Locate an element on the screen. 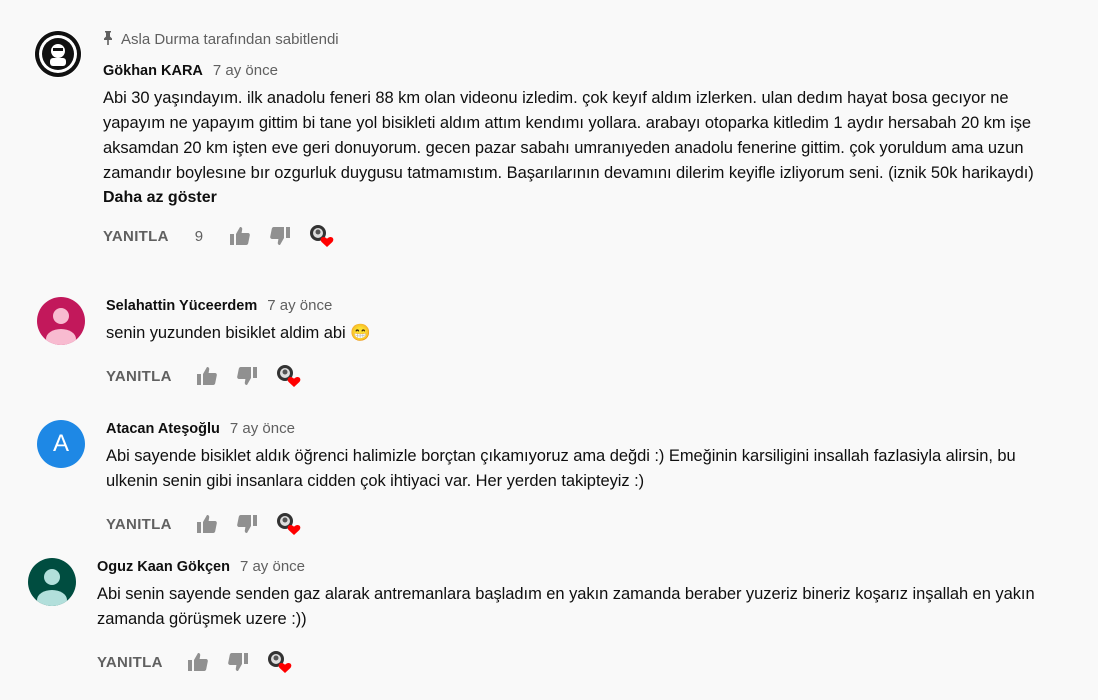 The width and height of the screenshot is (1098, 700). comment-author: Atacan Ateşoğlu is located at coordinates (163, 429).